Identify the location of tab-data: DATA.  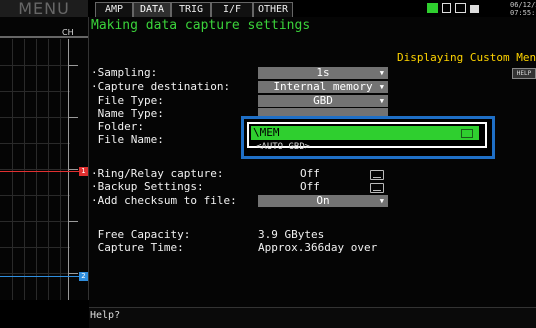
(152, 10).